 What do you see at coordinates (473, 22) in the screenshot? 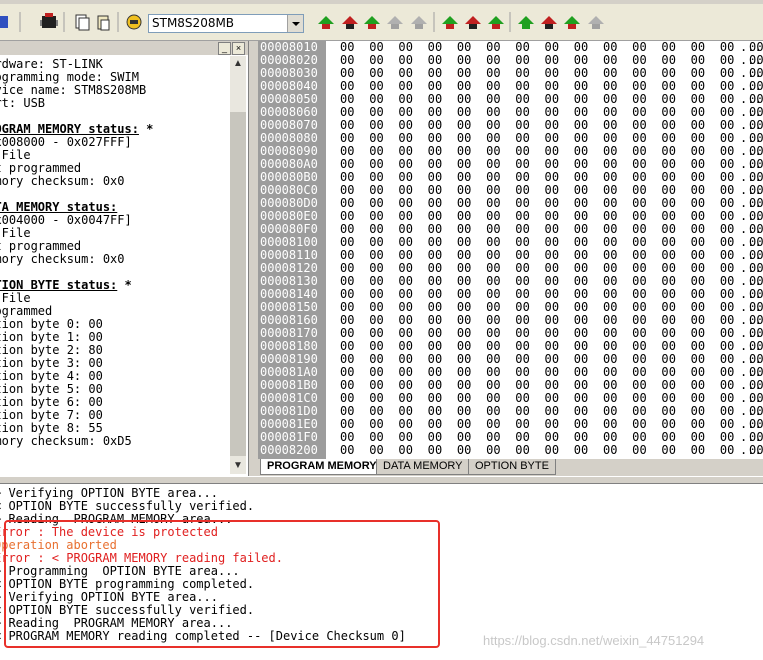
I see `program-red-icon` at bounding box center [473, 22].